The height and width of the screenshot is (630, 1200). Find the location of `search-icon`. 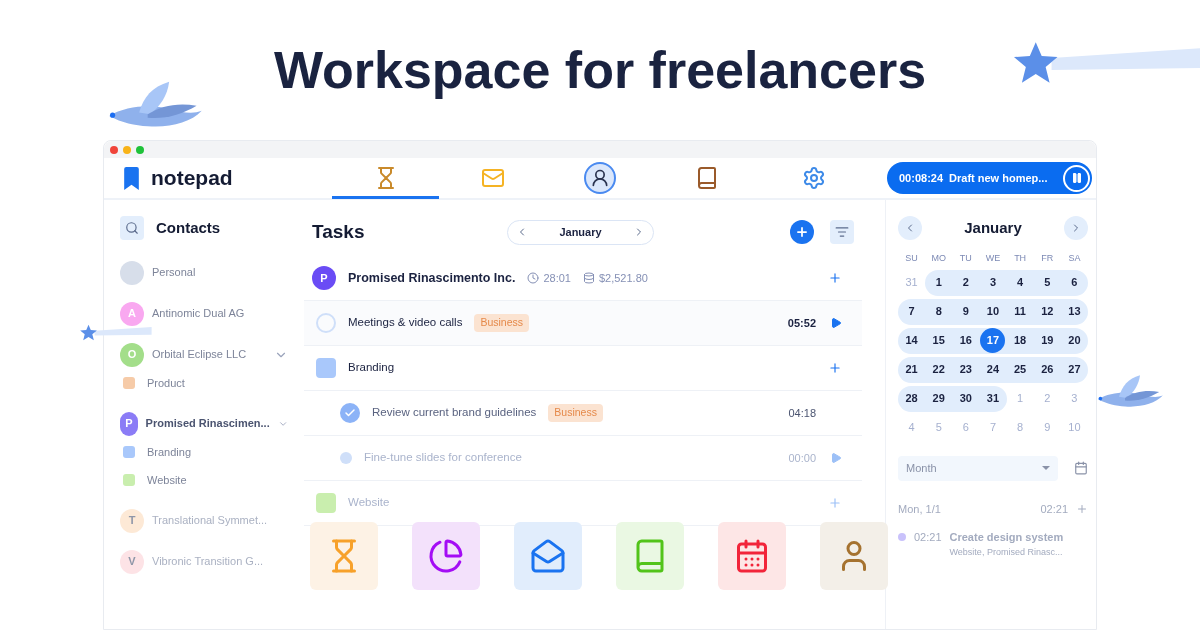

search-icon is located at coordinates (132, 228).